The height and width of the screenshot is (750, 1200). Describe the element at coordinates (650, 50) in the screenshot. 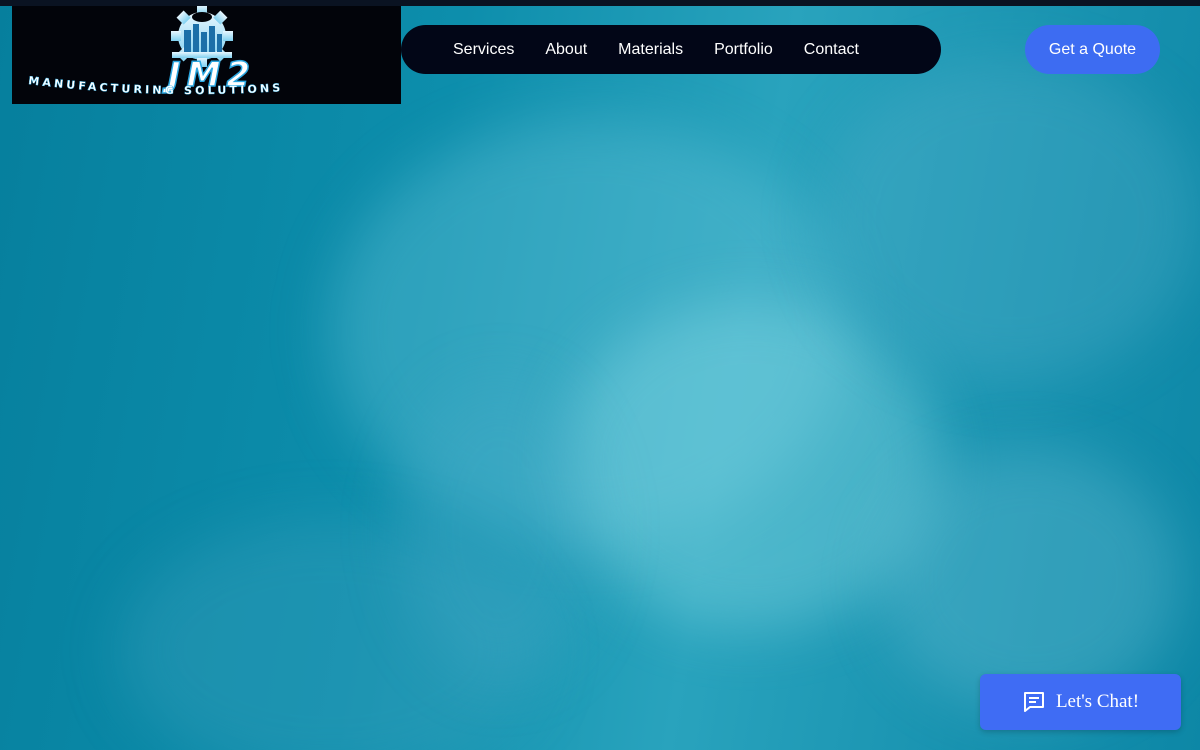

I see `nav-materials-link: Materials` at that location.